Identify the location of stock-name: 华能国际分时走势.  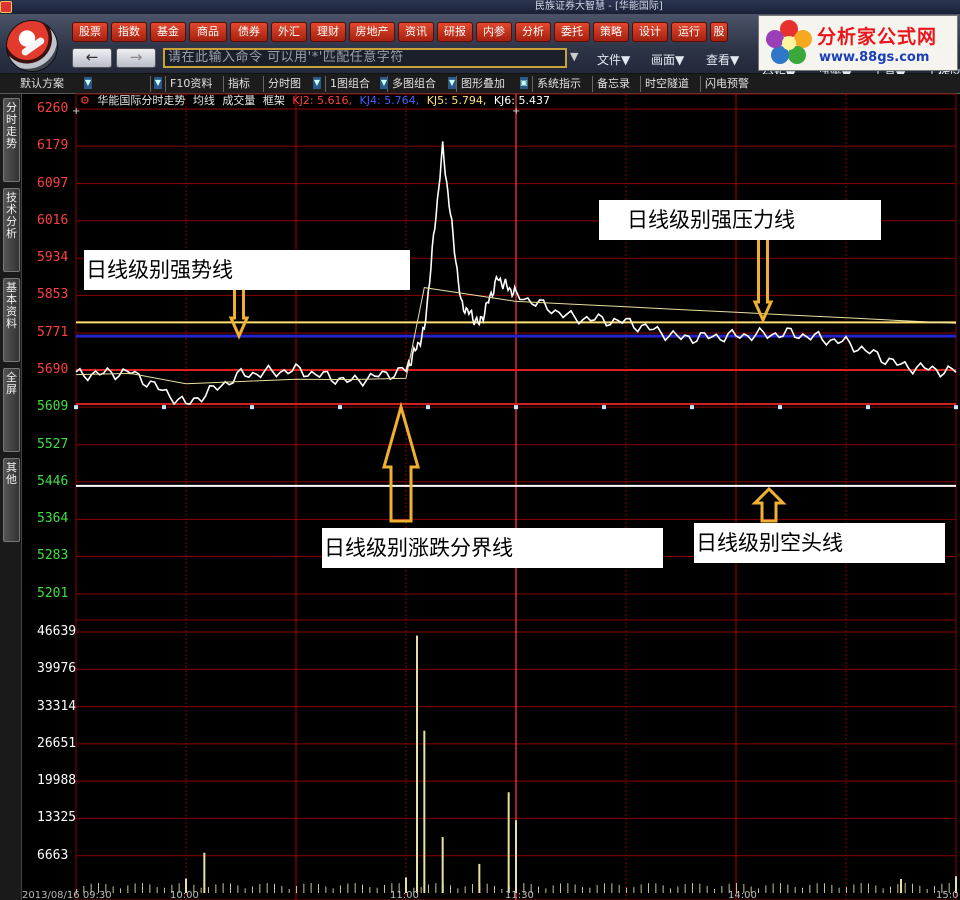
(141, 100).